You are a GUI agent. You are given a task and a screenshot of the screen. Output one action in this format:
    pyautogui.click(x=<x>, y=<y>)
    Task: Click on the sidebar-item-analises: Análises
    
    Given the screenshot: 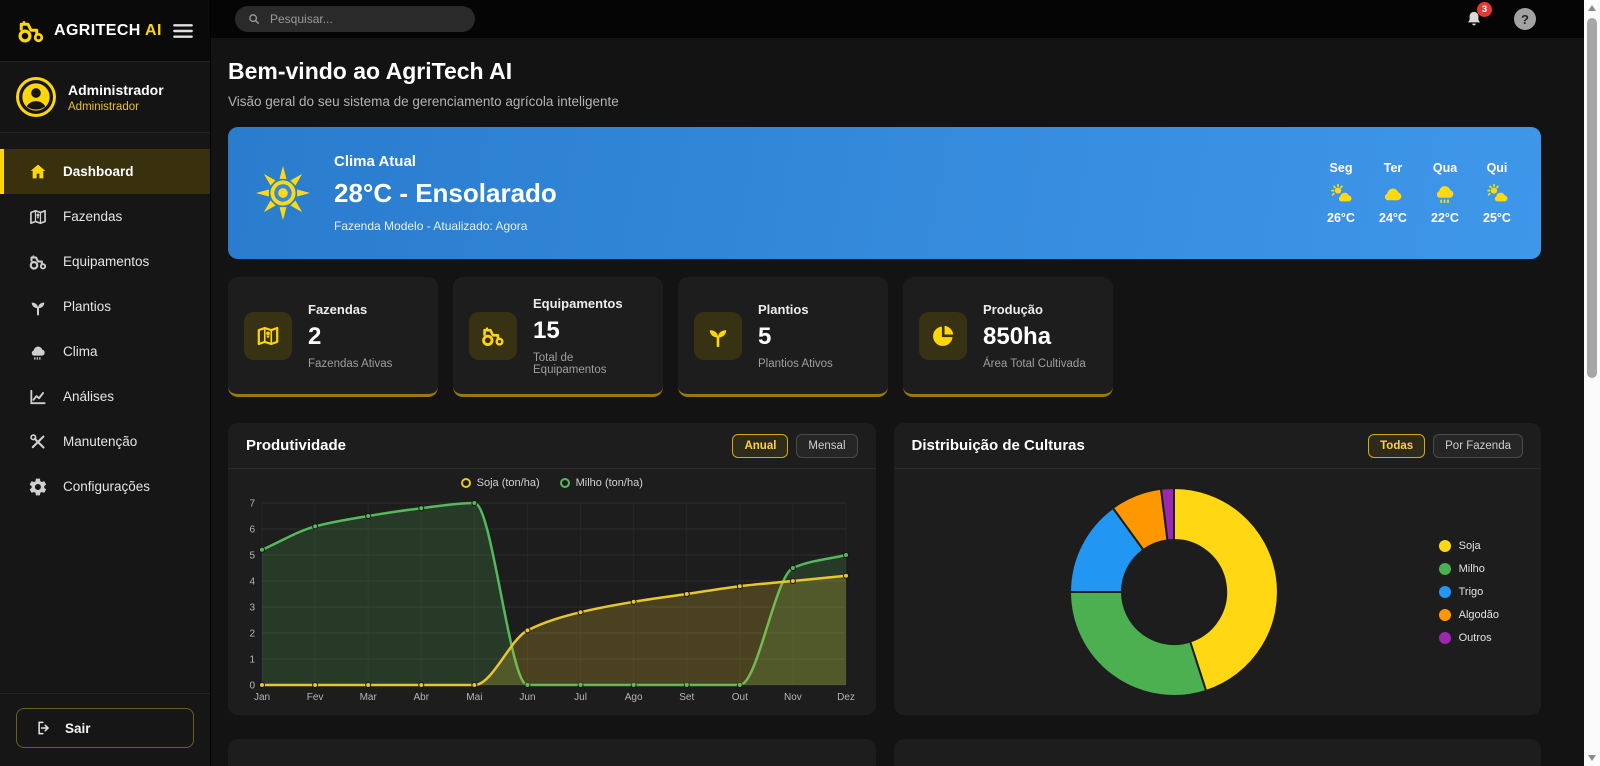 What is the action you would take?
    pyautogui.click(x=105, y=396)
    